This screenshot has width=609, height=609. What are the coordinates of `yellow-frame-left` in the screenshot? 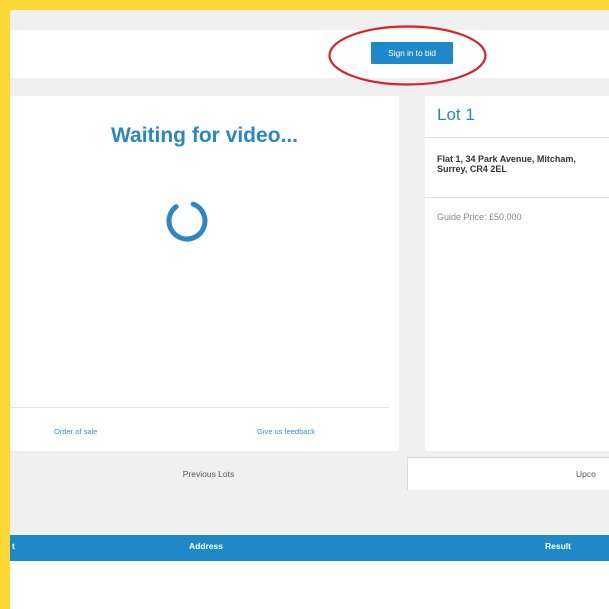 It's located at (5, 304).